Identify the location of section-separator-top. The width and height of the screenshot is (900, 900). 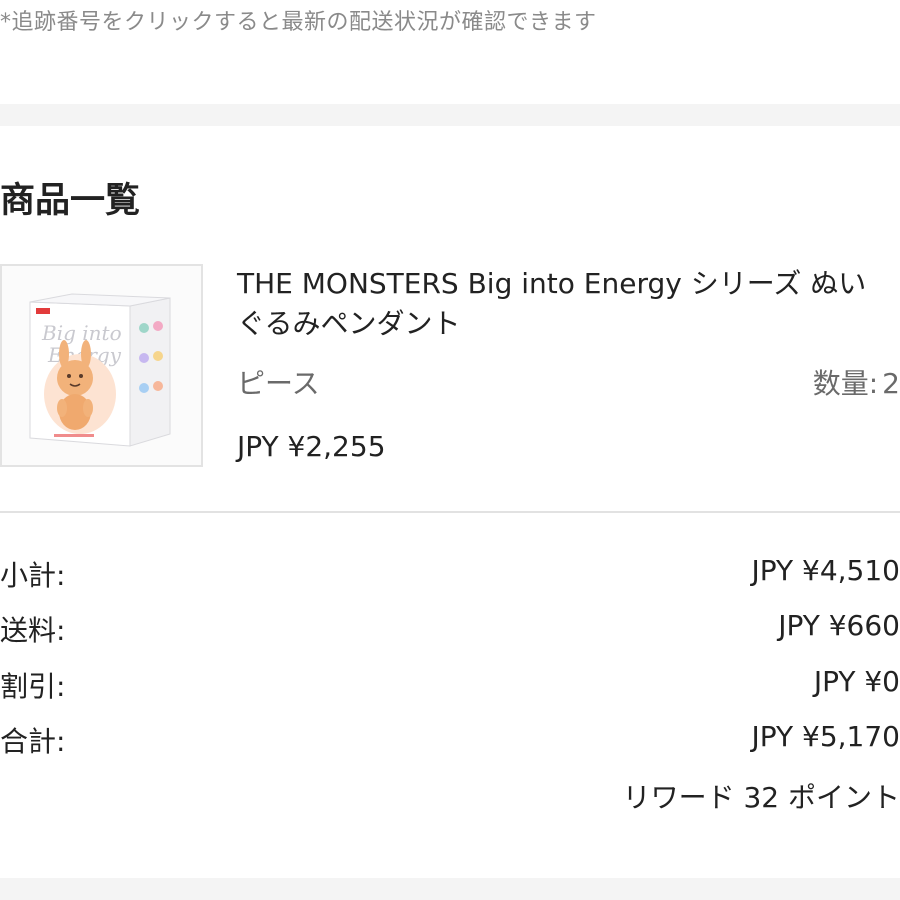
(450, 115).